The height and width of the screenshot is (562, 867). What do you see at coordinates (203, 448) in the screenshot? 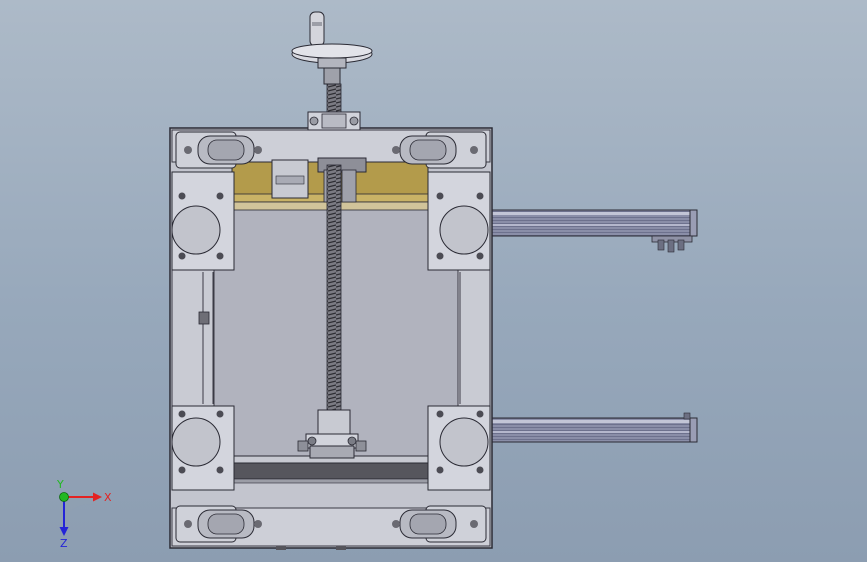
I see `mount-plate-bottom-left` at bounding box center [203, 448].